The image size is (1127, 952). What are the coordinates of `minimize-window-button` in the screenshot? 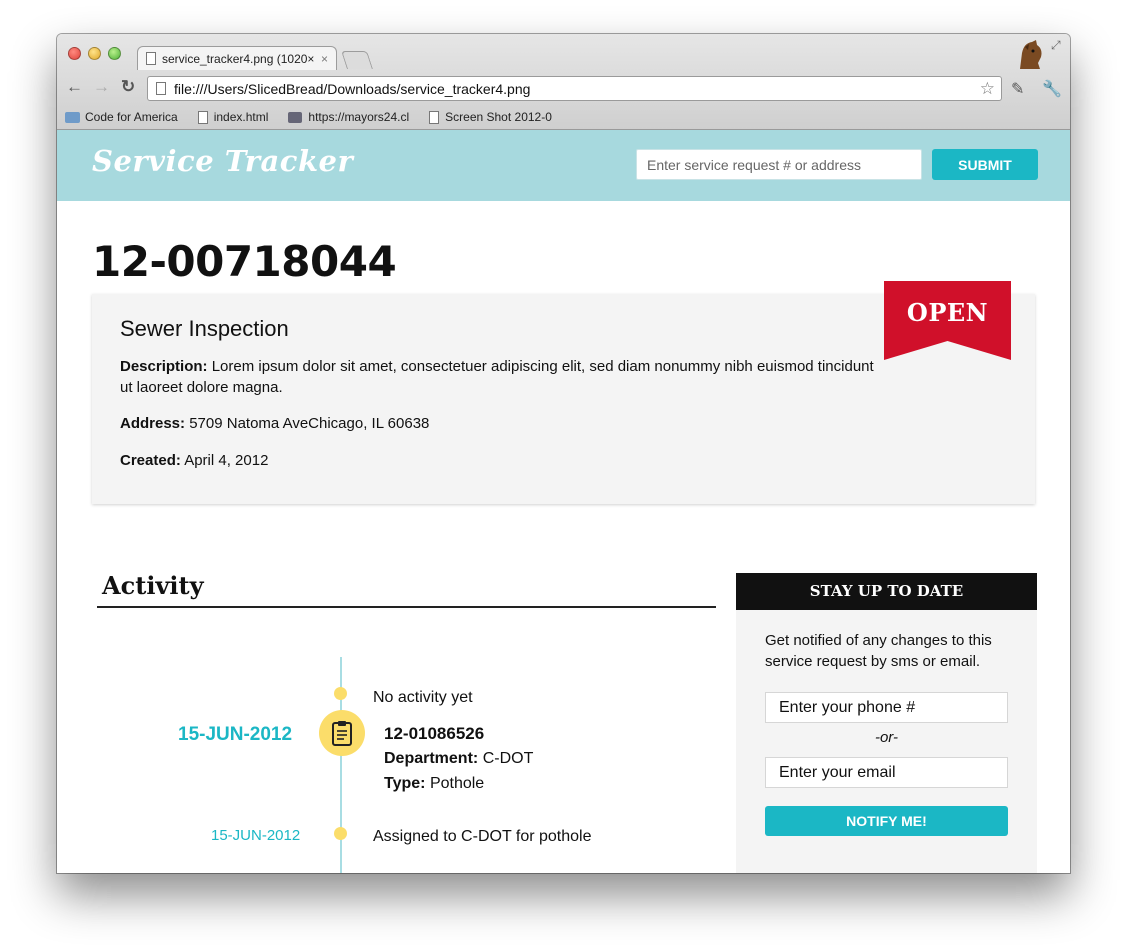 It's located at (94, 53).